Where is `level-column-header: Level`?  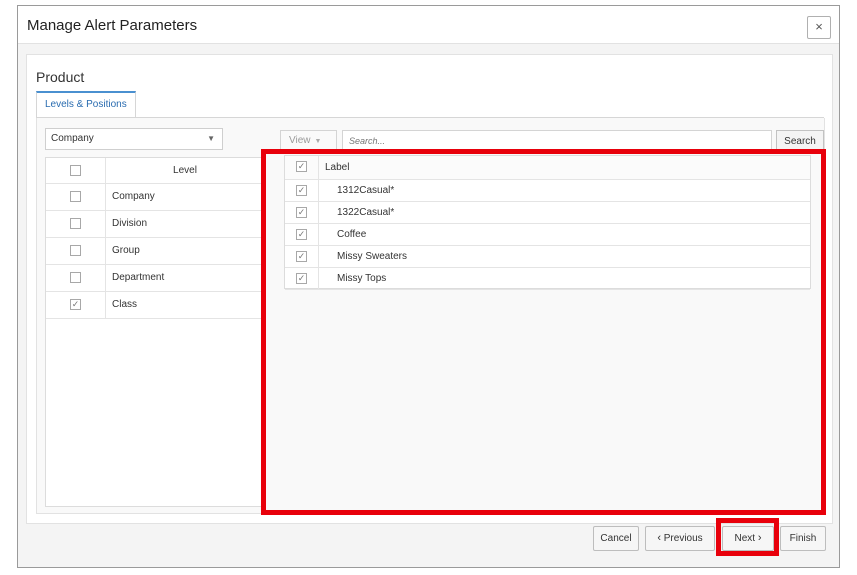 level-column-header: Level is located at coordinates (185, 170).